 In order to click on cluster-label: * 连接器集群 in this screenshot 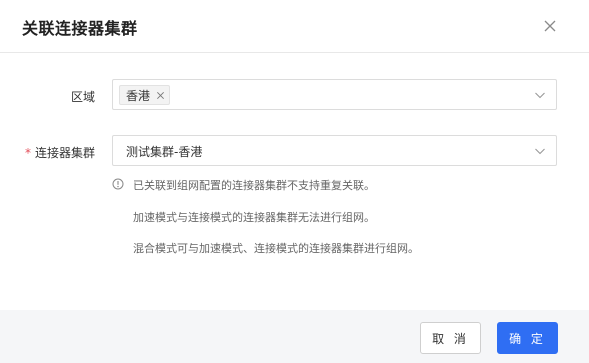, I will do `click(60, 152)`.